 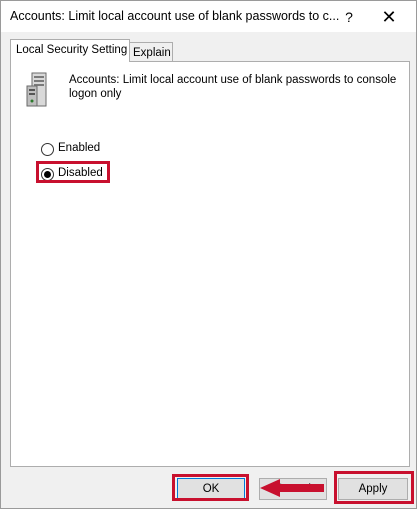 What do you see at coordinates (349, 17) in the screenshot?
I see `help-button: ?` at bounding box center [349, 17].